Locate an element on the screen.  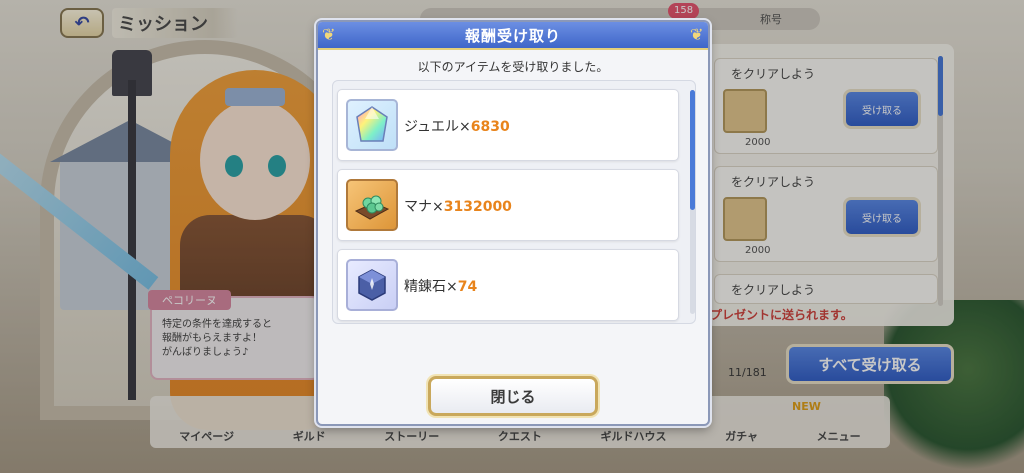
modal-header: ❦ 報酬受け取り ❦ is located at coordinates (513, 36).